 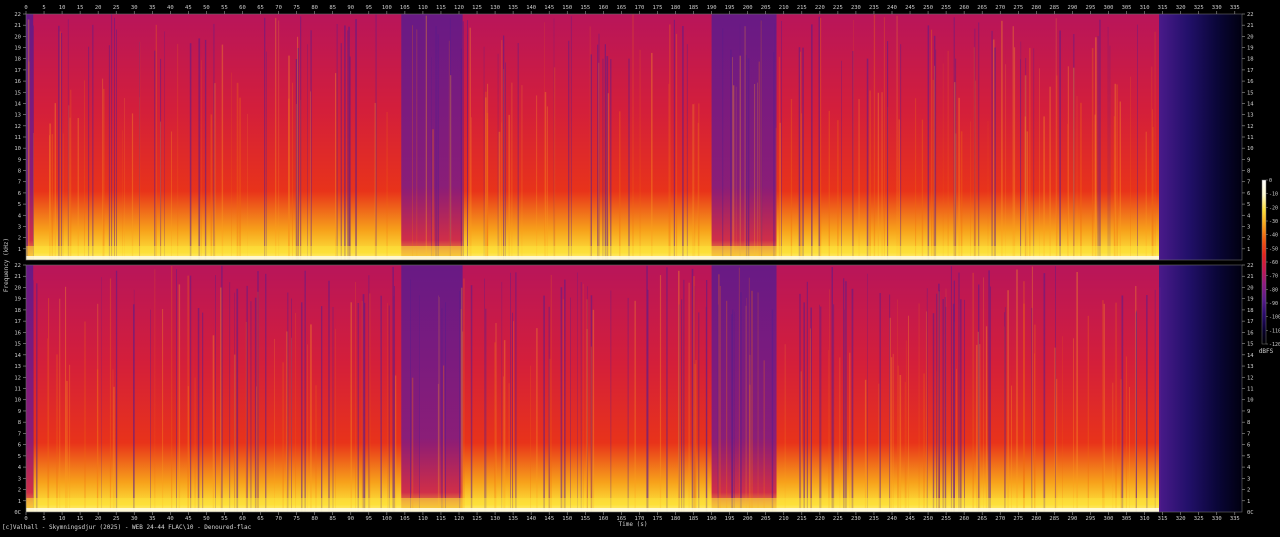 I want to click on x-tick-label: 40, so click(x=170, y=519).